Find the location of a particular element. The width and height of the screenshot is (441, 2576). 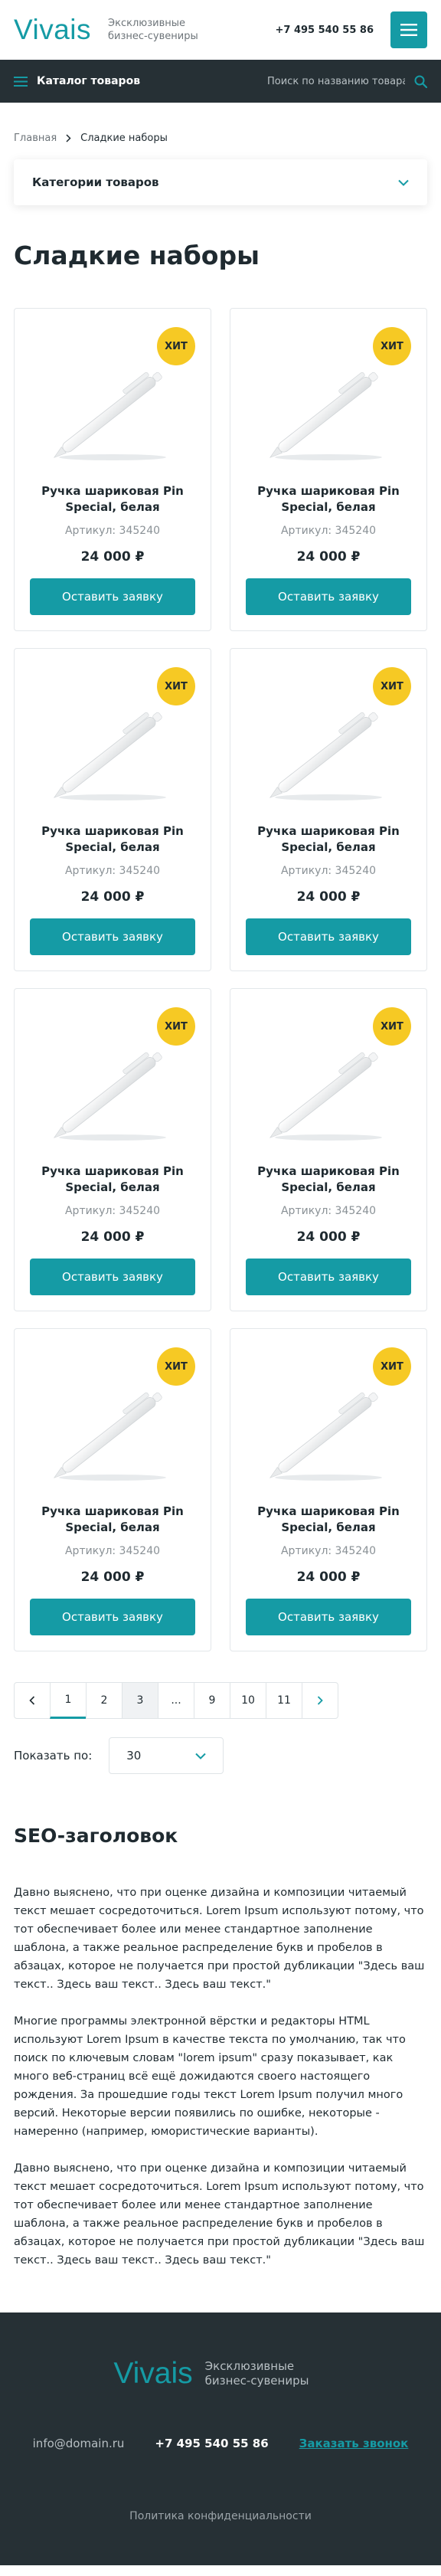

search is located at coordinates (347, 81).